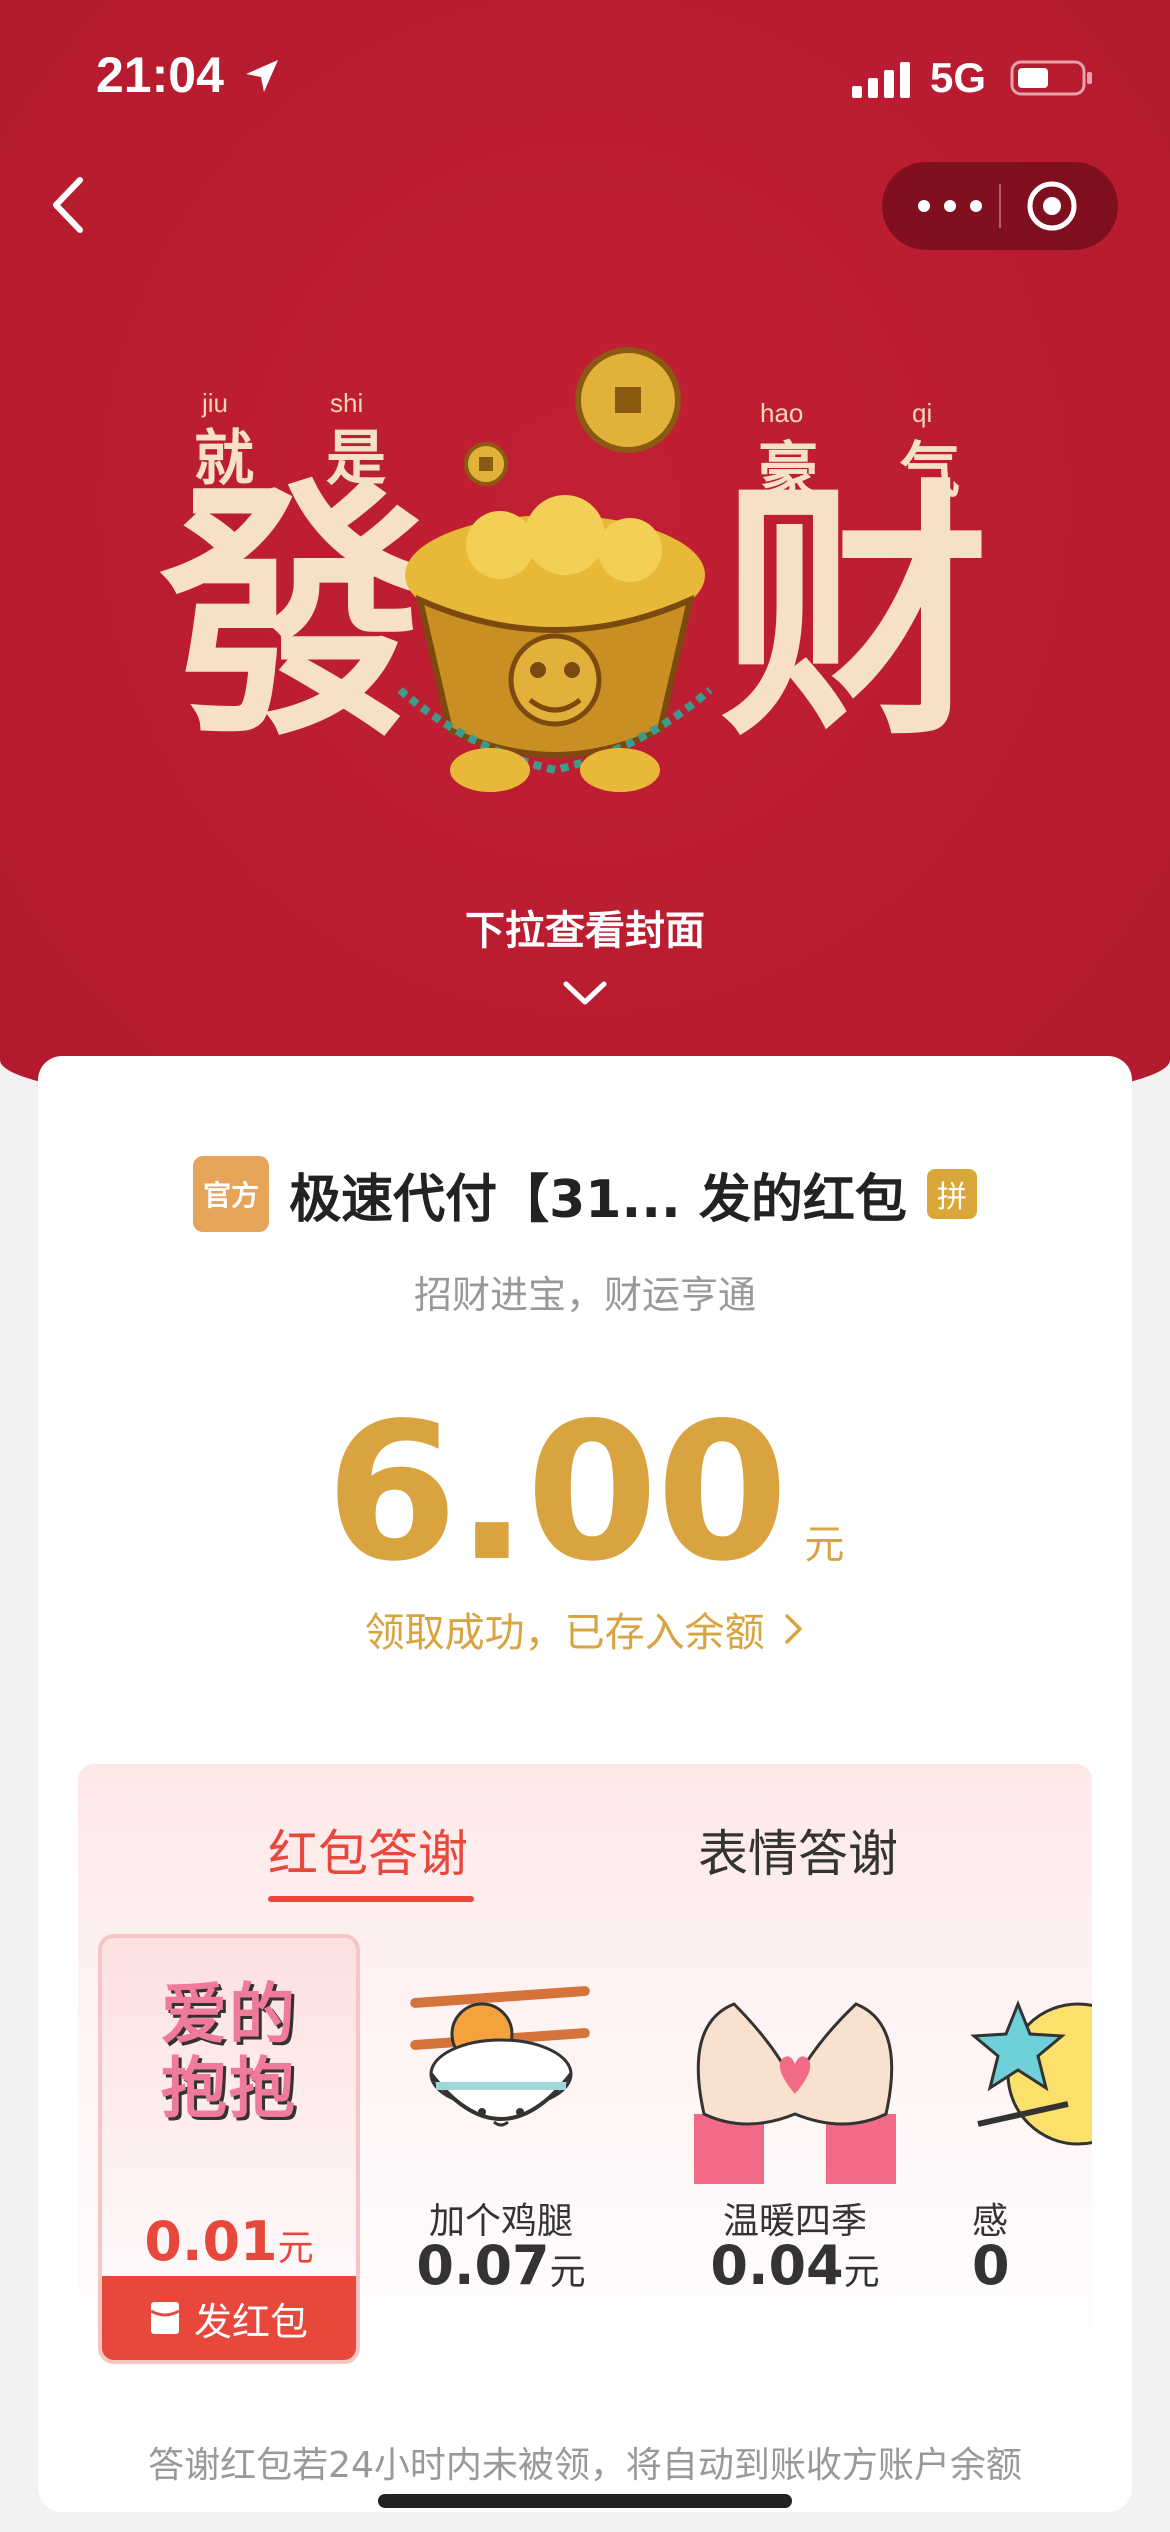  I want to click on sender-row: 官方 极速代付【31... 发的红包 拼, so click(585, 1196).